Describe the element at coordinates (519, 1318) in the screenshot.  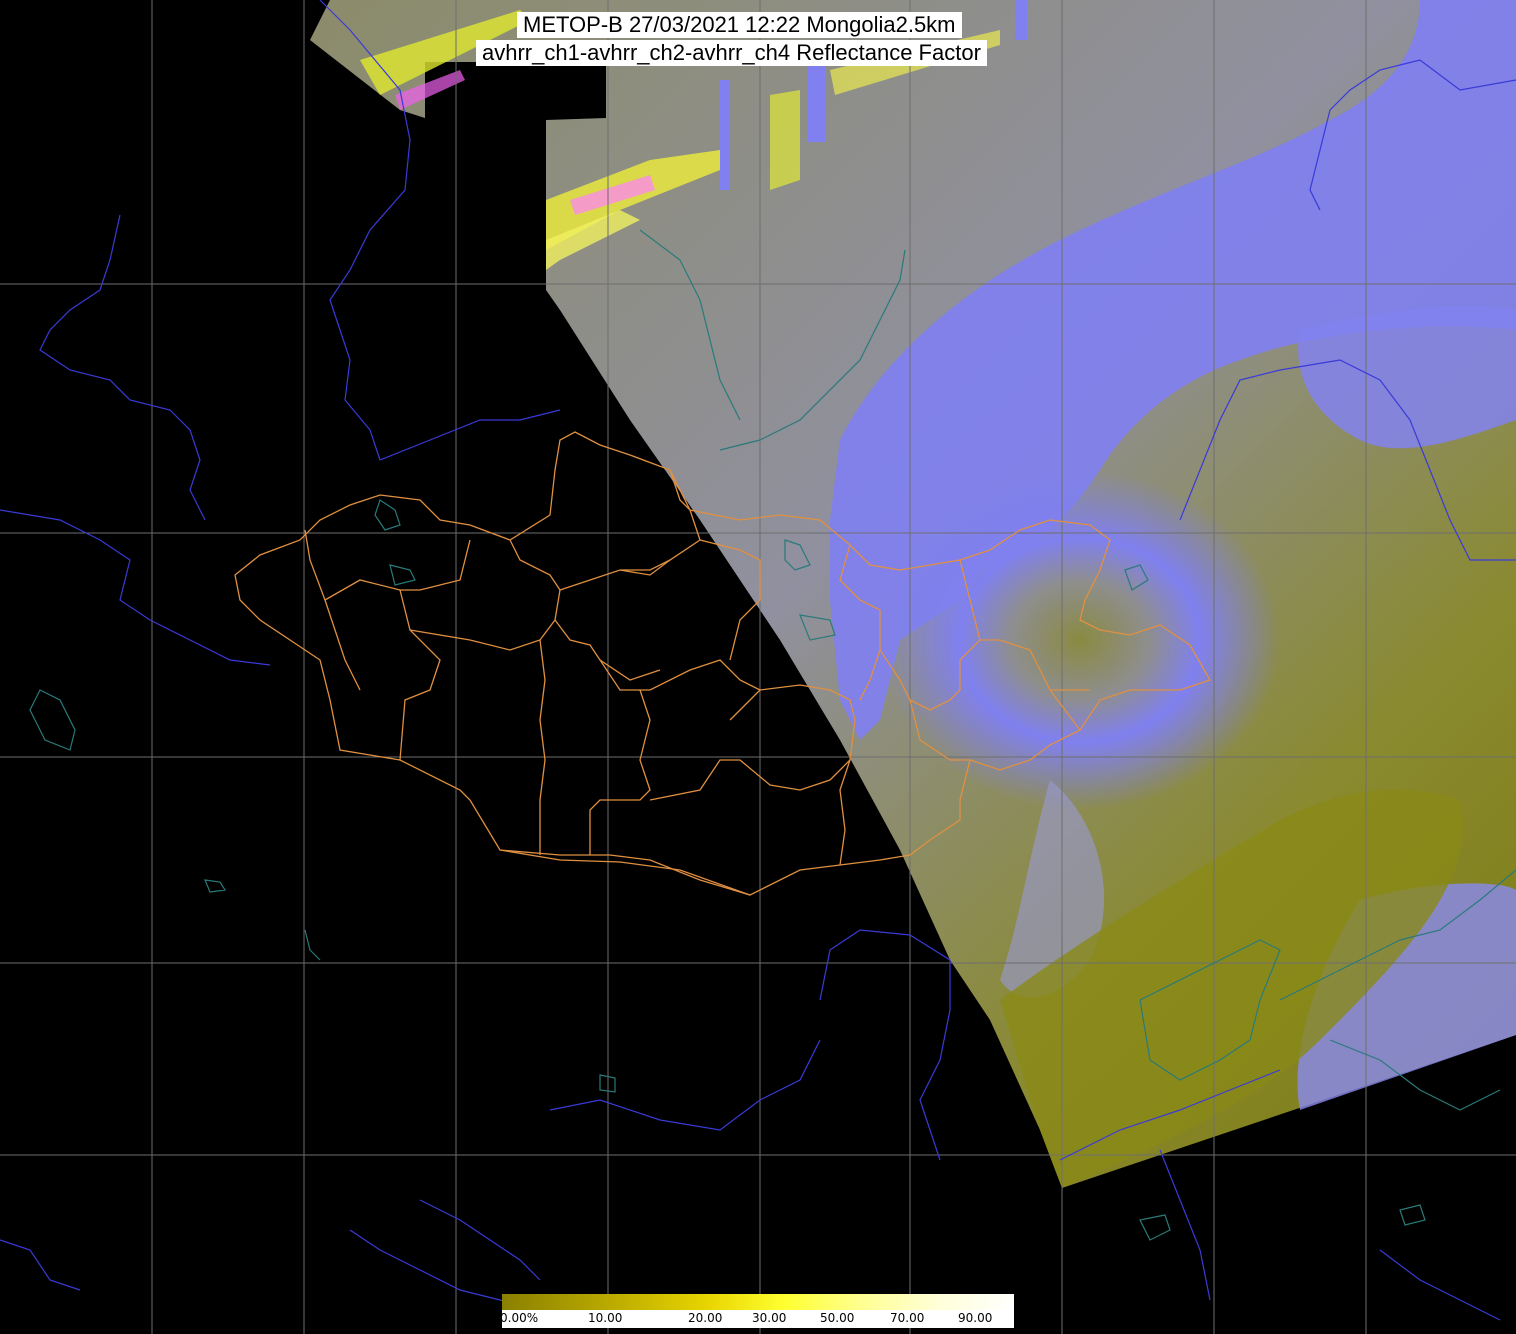
I see `legend-tick-0: 0.00%` at that location.